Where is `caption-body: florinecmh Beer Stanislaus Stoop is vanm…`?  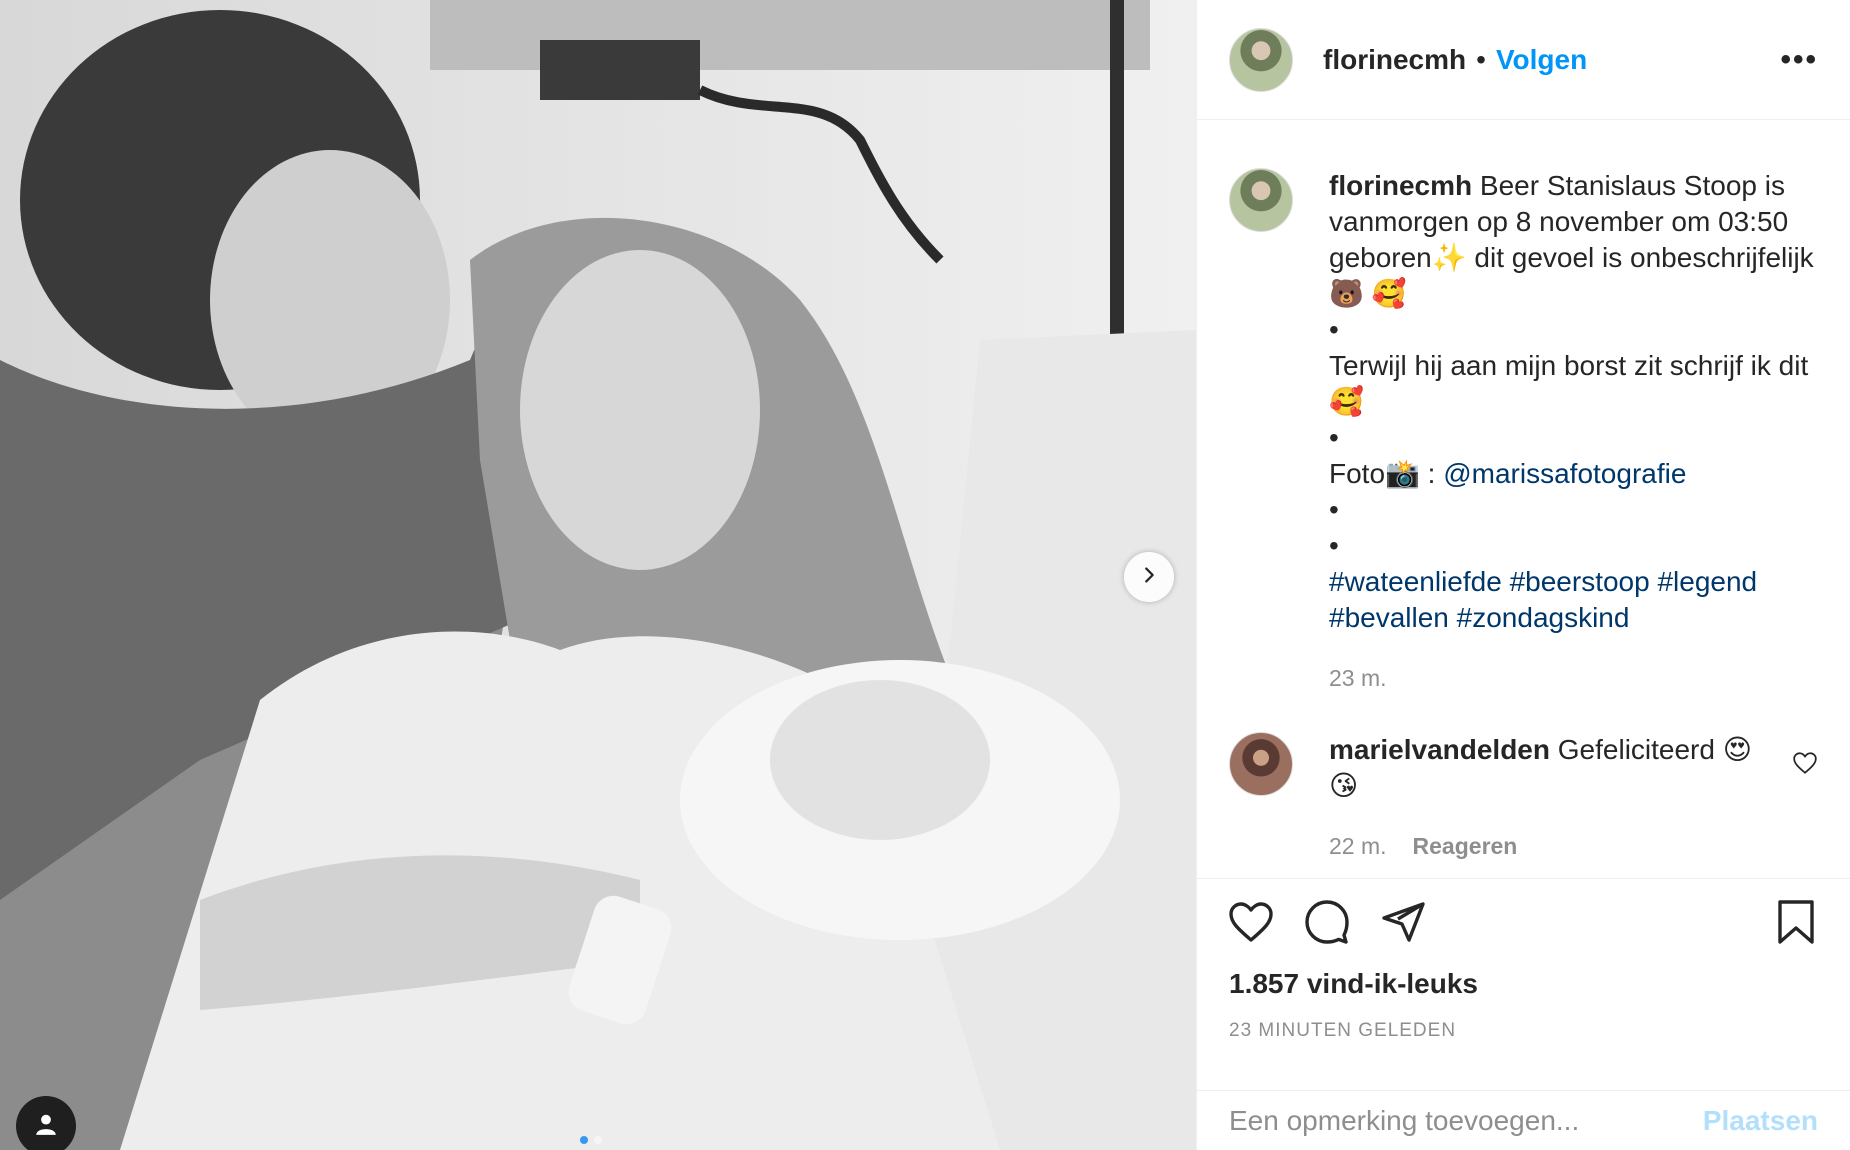
caption-body: florinecmh Beer Stanislaus Stoop is vanm… is located at coordinates (1573, 432).